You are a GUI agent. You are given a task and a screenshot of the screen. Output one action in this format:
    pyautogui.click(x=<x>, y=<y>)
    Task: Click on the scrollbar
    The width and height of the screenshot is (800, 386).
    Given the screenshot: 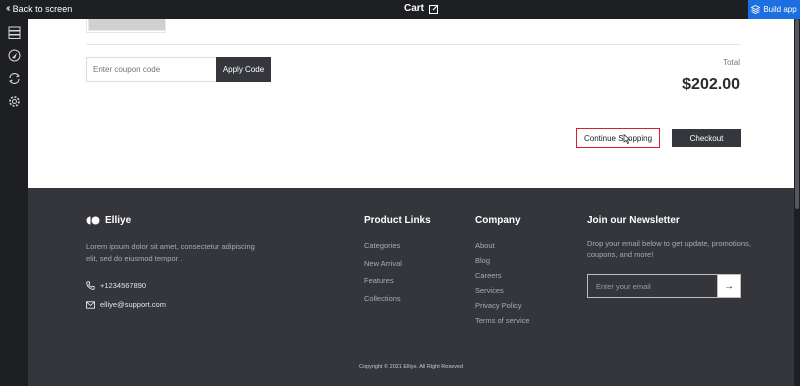 What is the action you would take?
    pyautogui.click(x=797, y=202)
    